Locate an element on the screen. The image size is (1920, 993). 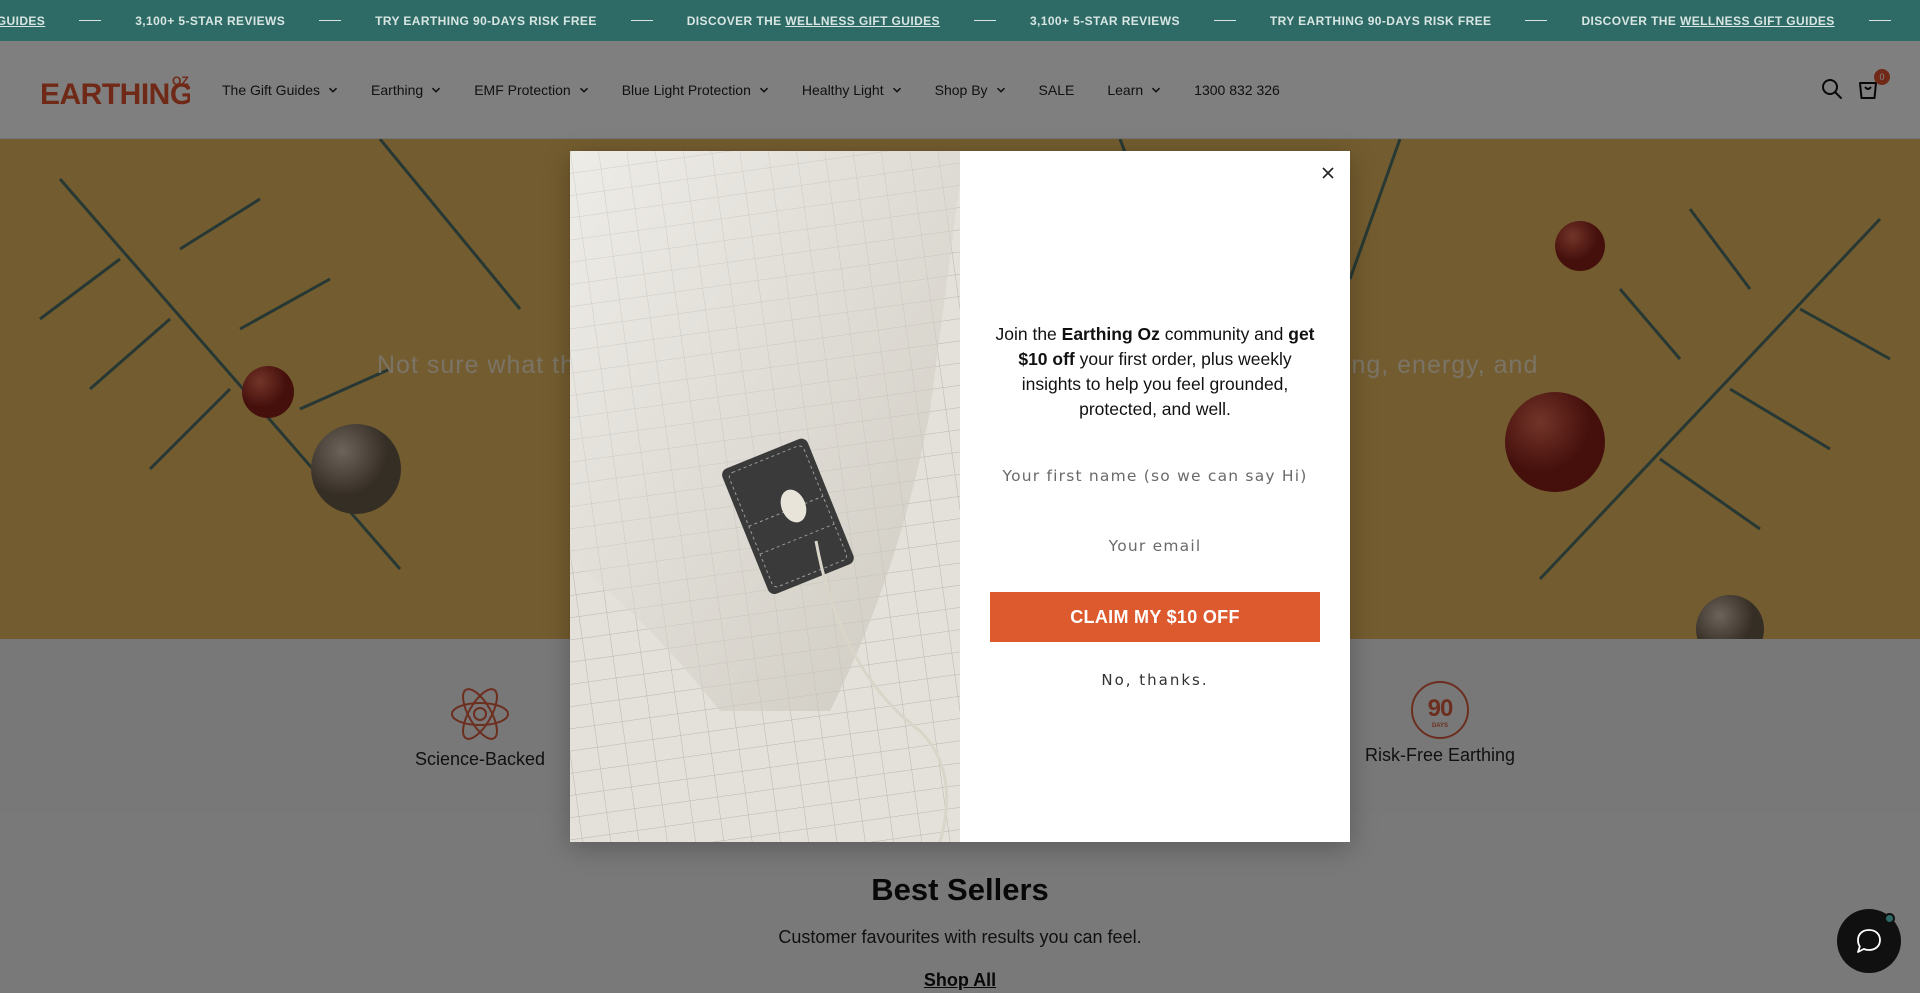
chat-bubble-icon is located at coordinates (1869, 941).